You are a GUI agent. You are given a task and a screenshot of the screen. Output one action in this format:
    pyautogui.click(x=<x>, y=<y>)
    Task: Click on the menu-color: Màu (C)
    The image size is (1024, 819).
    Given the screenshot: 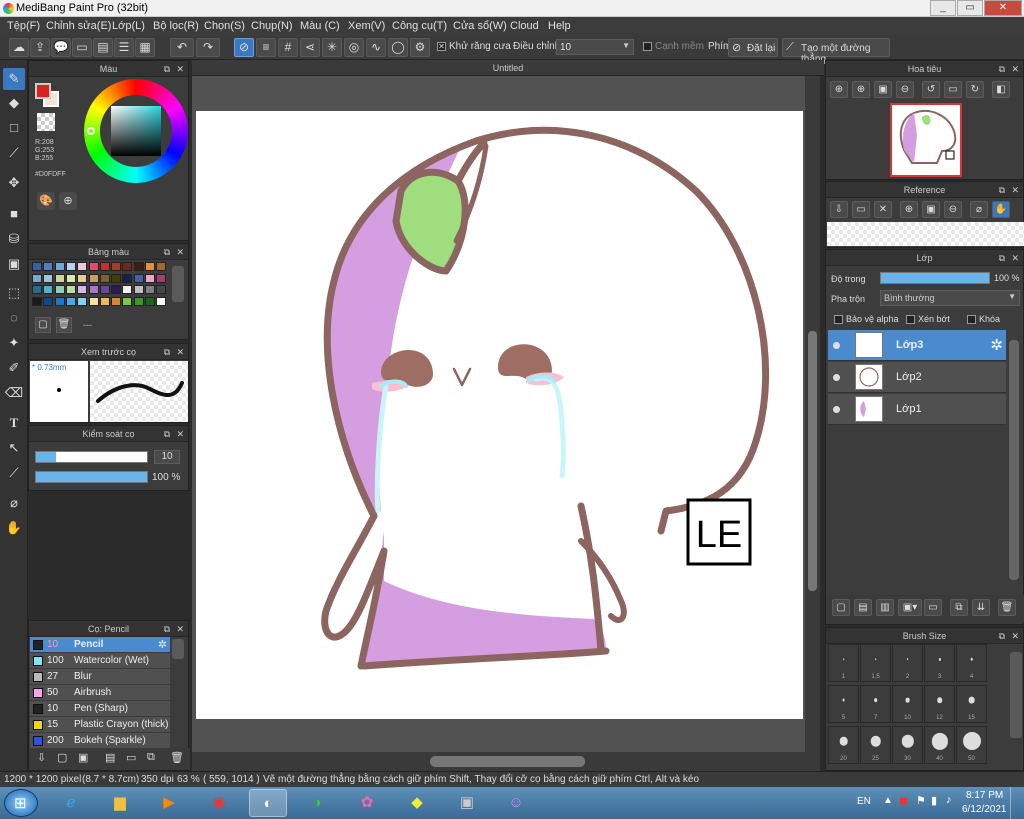 What is the action you would take?
    pyautogui.click(x=320, y=26)
    